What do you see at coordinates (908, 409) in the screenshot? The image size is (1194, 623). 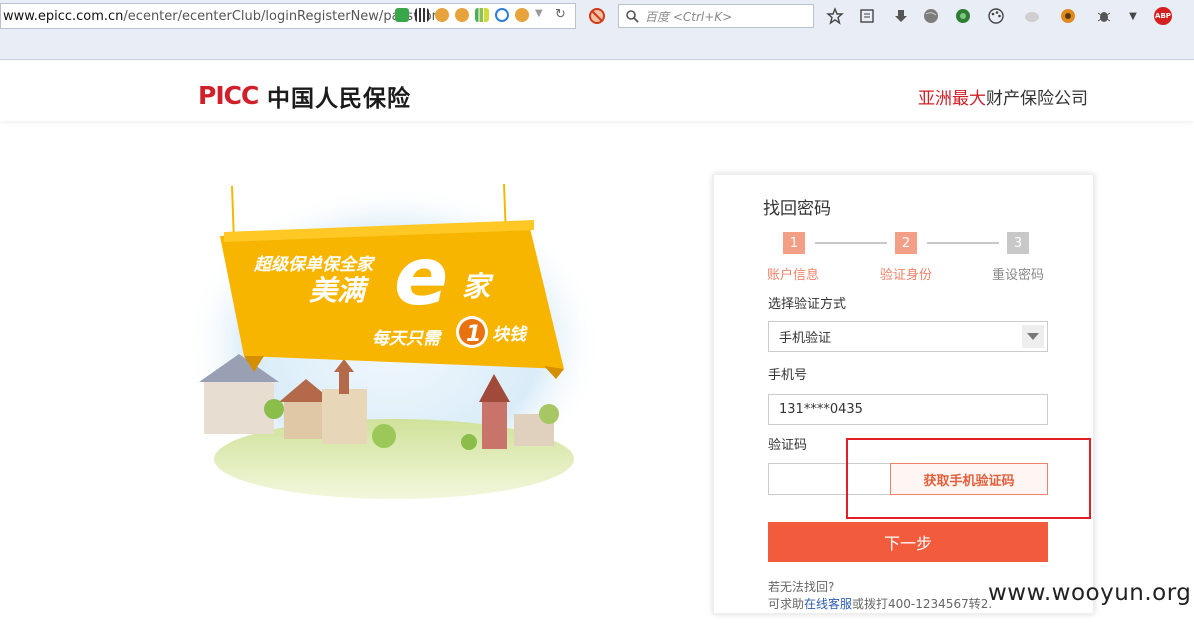 I see `phone-field: 131****0435` at bounding box center [908, 409].